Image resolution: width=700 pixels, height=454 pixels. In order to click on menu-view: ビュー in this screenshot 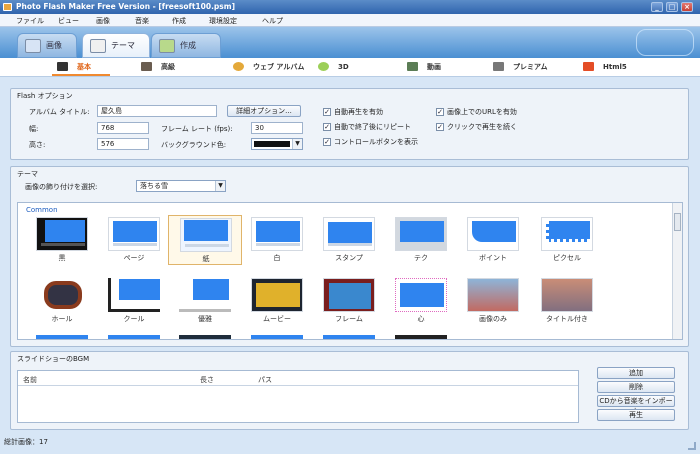, I will do `click(68, 21)`.